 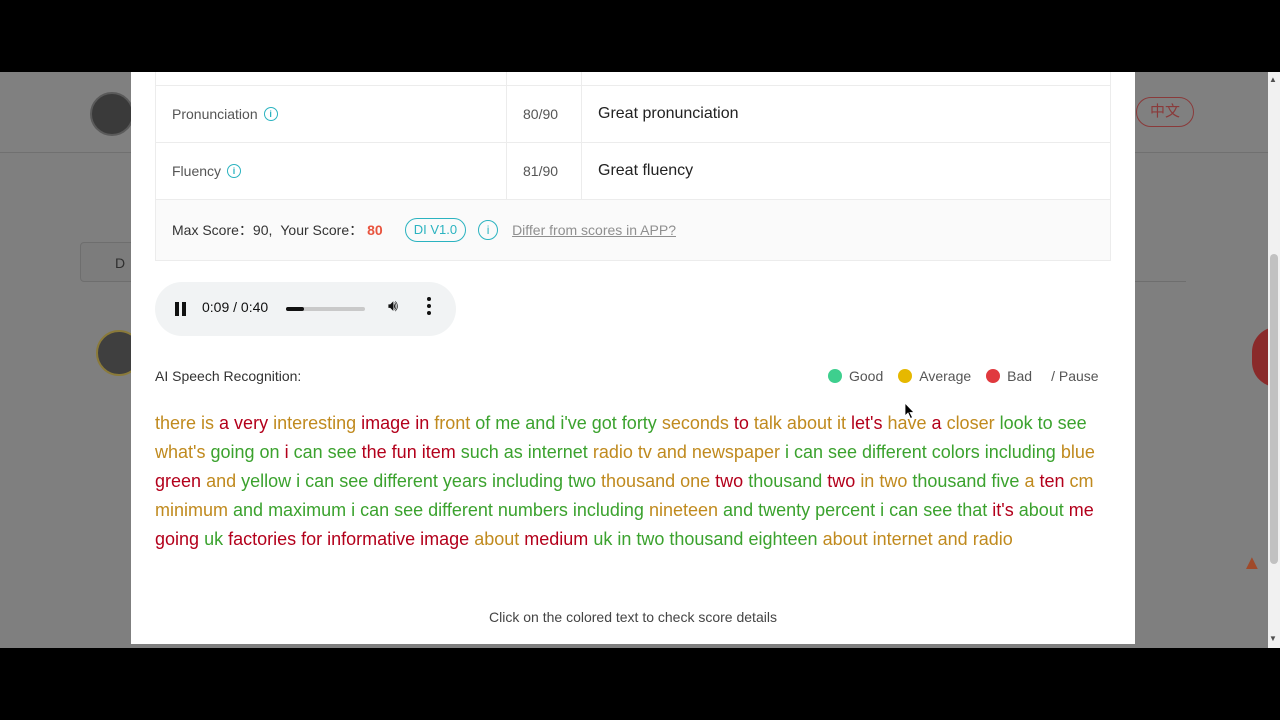 What do you see at coordinates (325, 309) in the screenshot?
I see `audio-progress-slider` at bounding box center [325, 309].